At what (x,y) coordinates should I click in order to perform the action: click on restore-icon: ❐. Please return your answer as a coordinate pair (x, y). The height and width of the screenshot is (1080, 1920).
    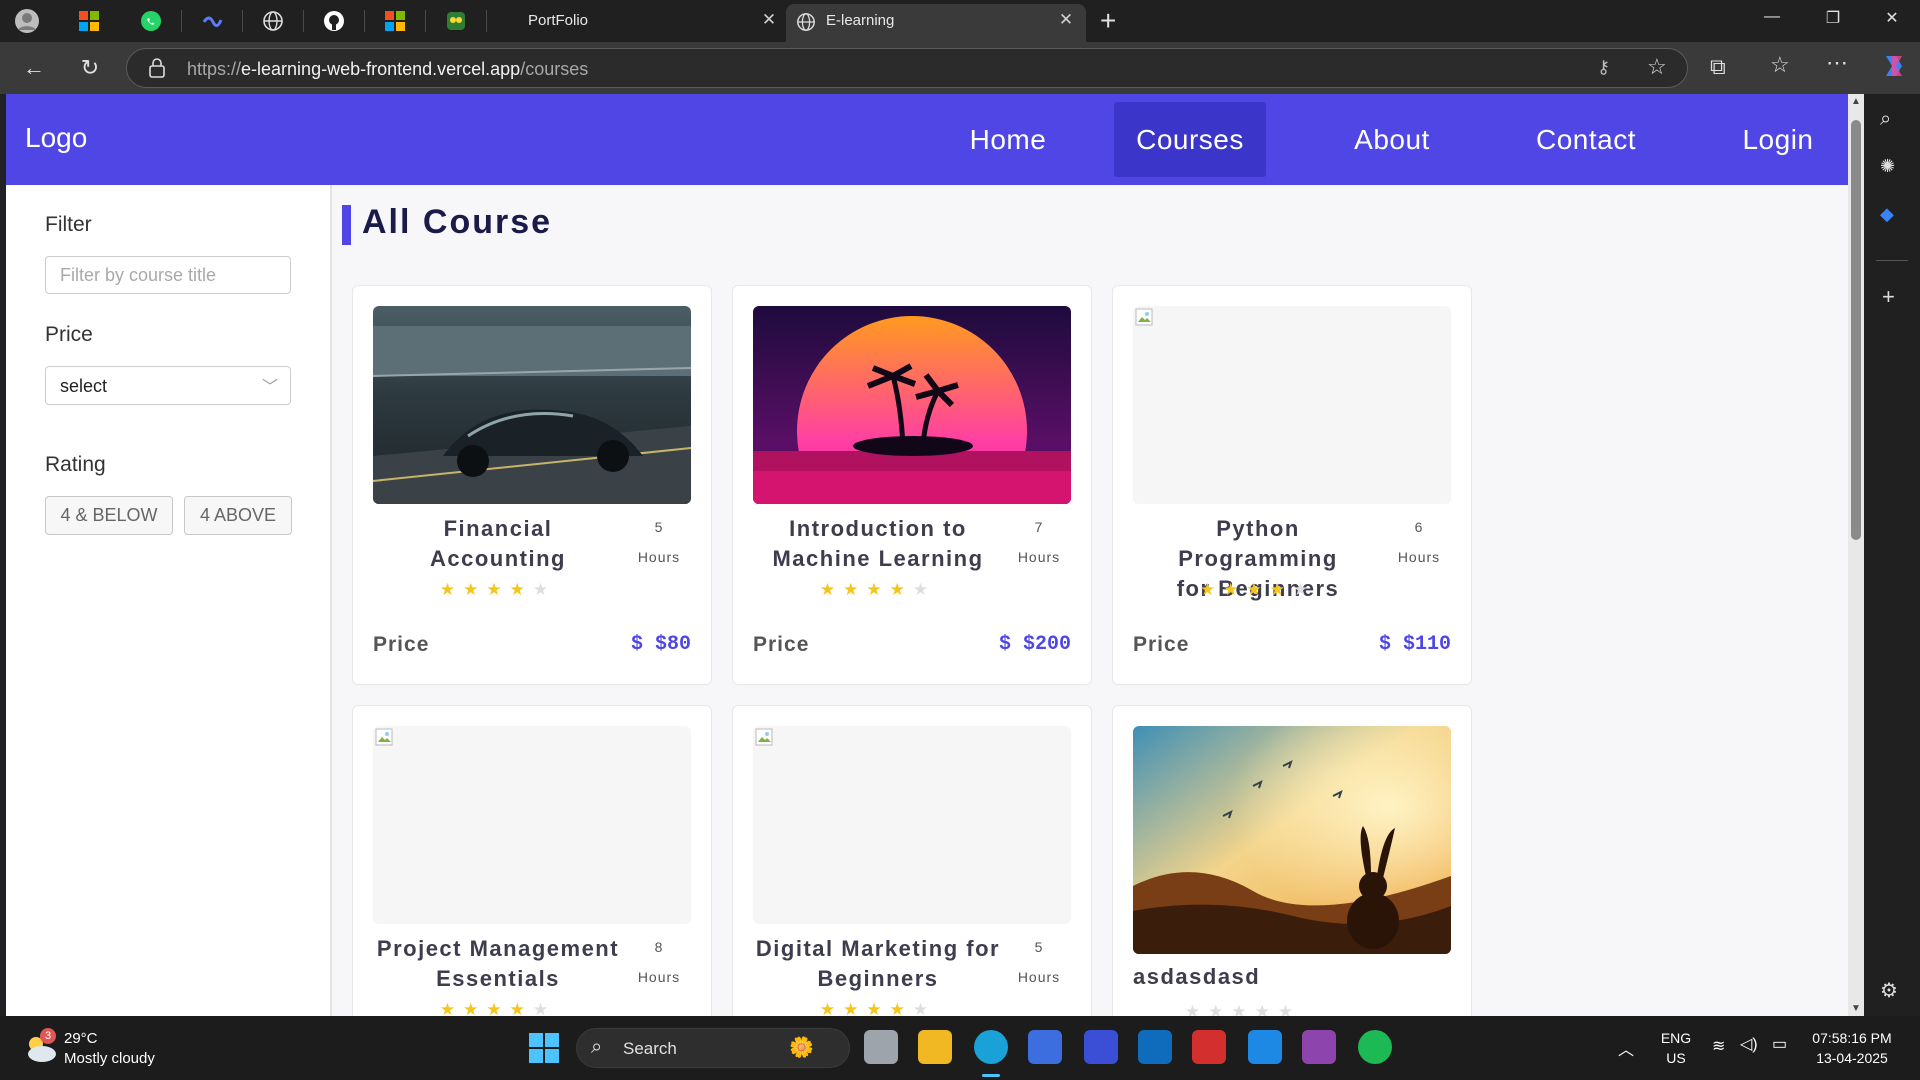
    Looking at the image, I should click on (1833, 18).